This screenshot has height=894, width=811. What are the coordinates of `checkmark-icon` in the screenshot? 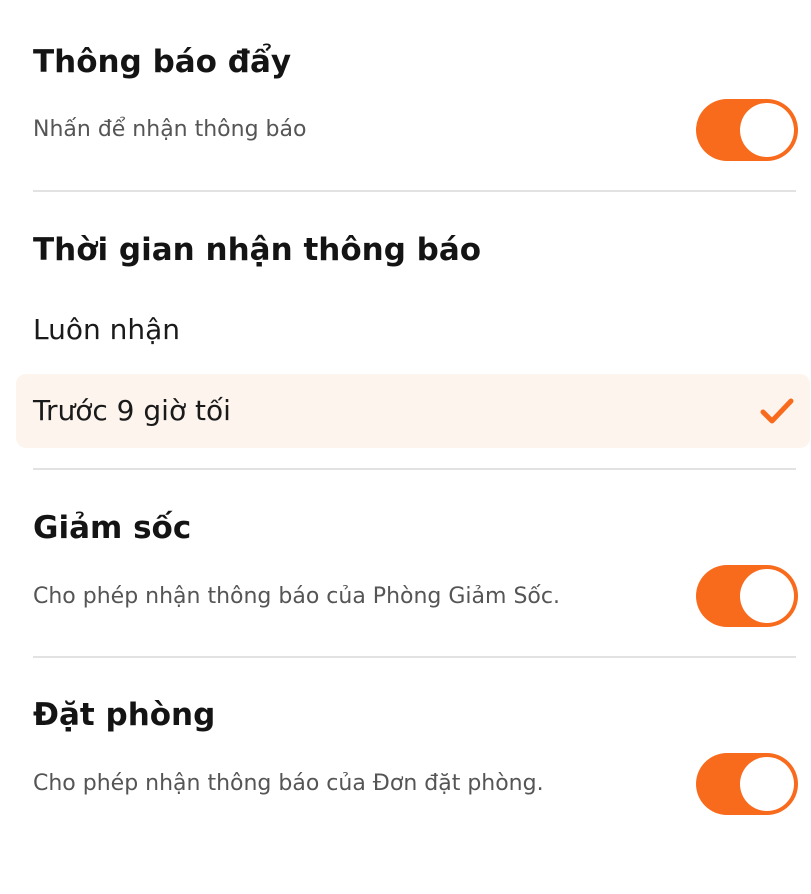 It's located at (777, 411).